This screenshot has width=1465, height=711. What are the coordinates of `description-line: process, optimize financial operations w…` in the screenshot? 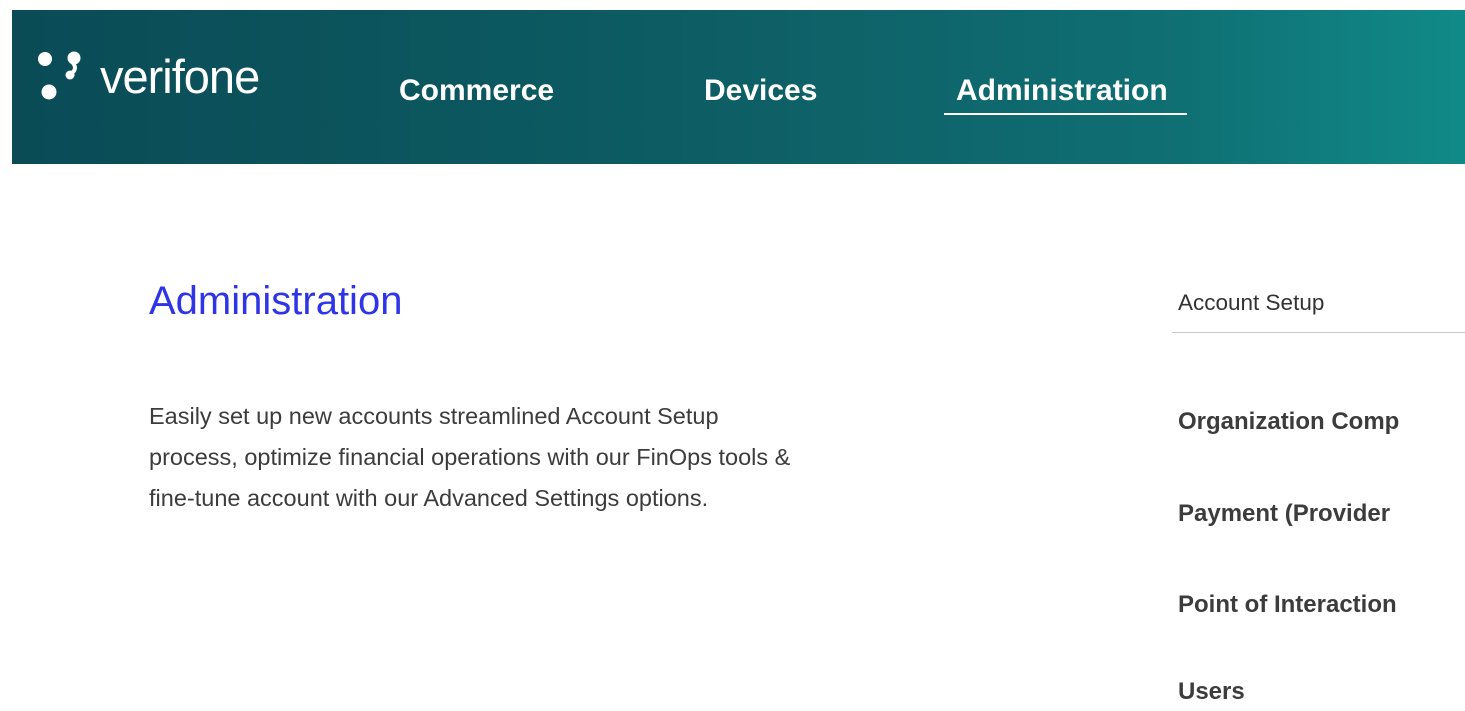 It's located at (470, 457).